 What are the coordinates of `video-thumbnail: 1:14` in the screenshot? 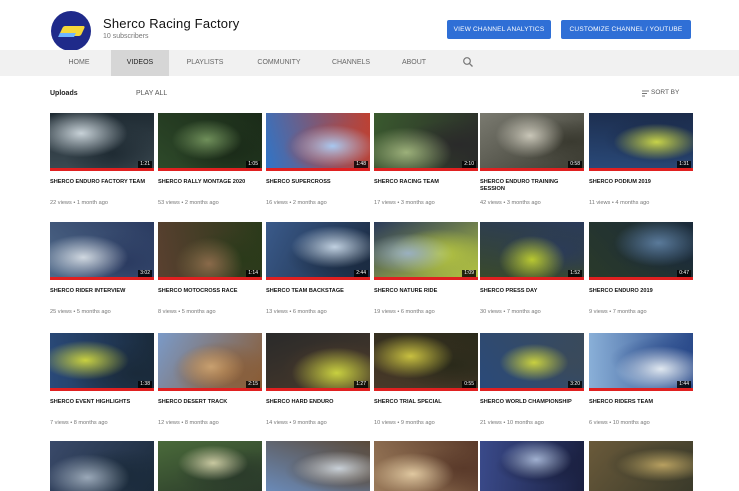 It's located at (210, 251).